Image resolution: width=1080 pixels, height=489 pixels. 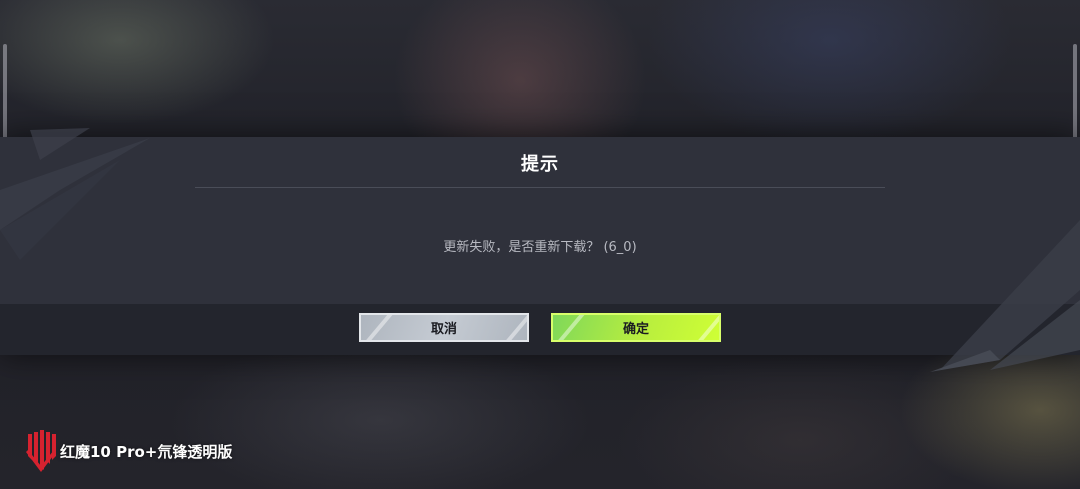 What do you see at coordinates (540, 164) in the screenshot?
I see `dialog-title: 提示` at bounding box center [540, 164].